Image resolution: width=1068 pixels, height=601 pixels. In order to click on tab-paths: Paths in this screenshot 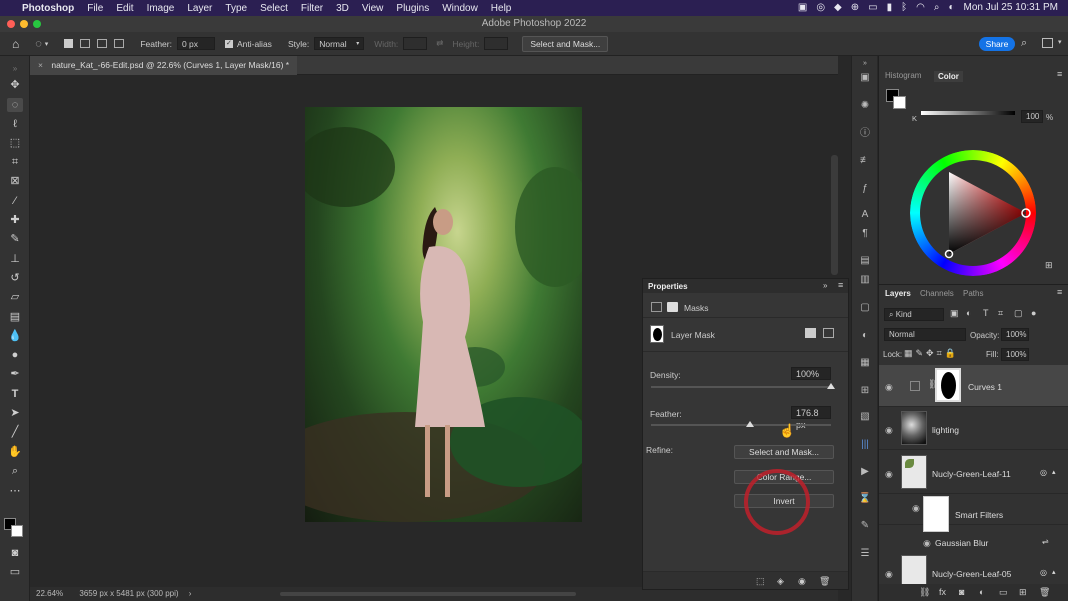, I will do `click(973, 293)`.